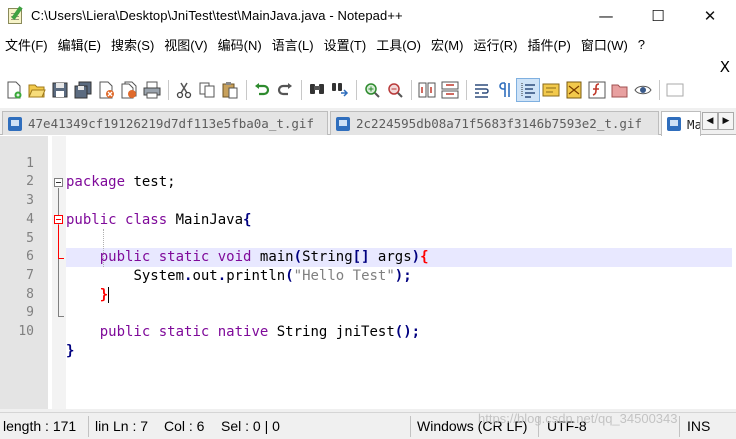  Describe the element at coordinates (368, 257) in the screenshot. I see `code-line: 6 System.out.println("Hello Test");` at that location.